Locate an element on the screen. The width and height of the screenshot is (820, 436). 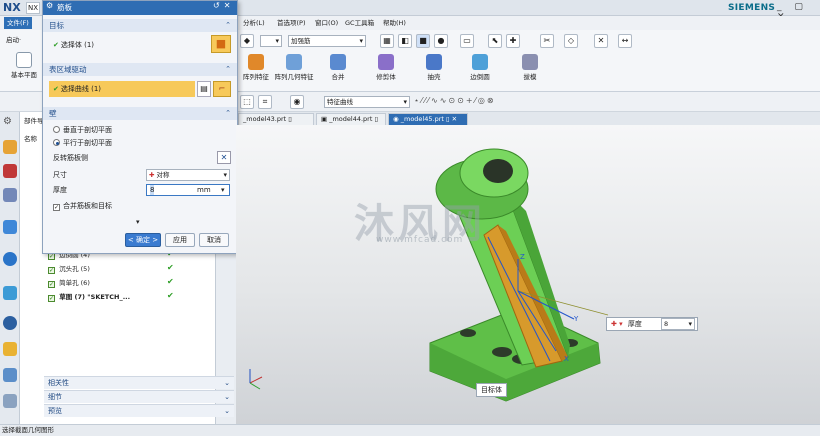
radio-perpendicular: 垂直于剖切平面 is located at coordinates (82, 130).